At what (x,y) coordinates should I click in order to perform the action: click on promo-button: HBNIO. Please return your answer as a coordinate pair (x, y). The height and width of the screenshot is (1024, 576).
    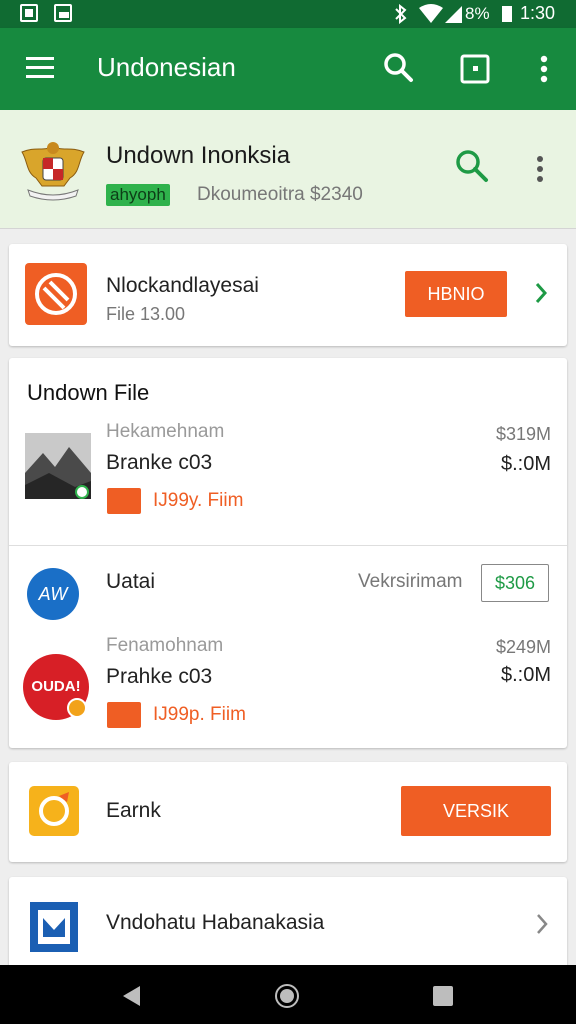
    Looking at the image, I should click on (456, 294).